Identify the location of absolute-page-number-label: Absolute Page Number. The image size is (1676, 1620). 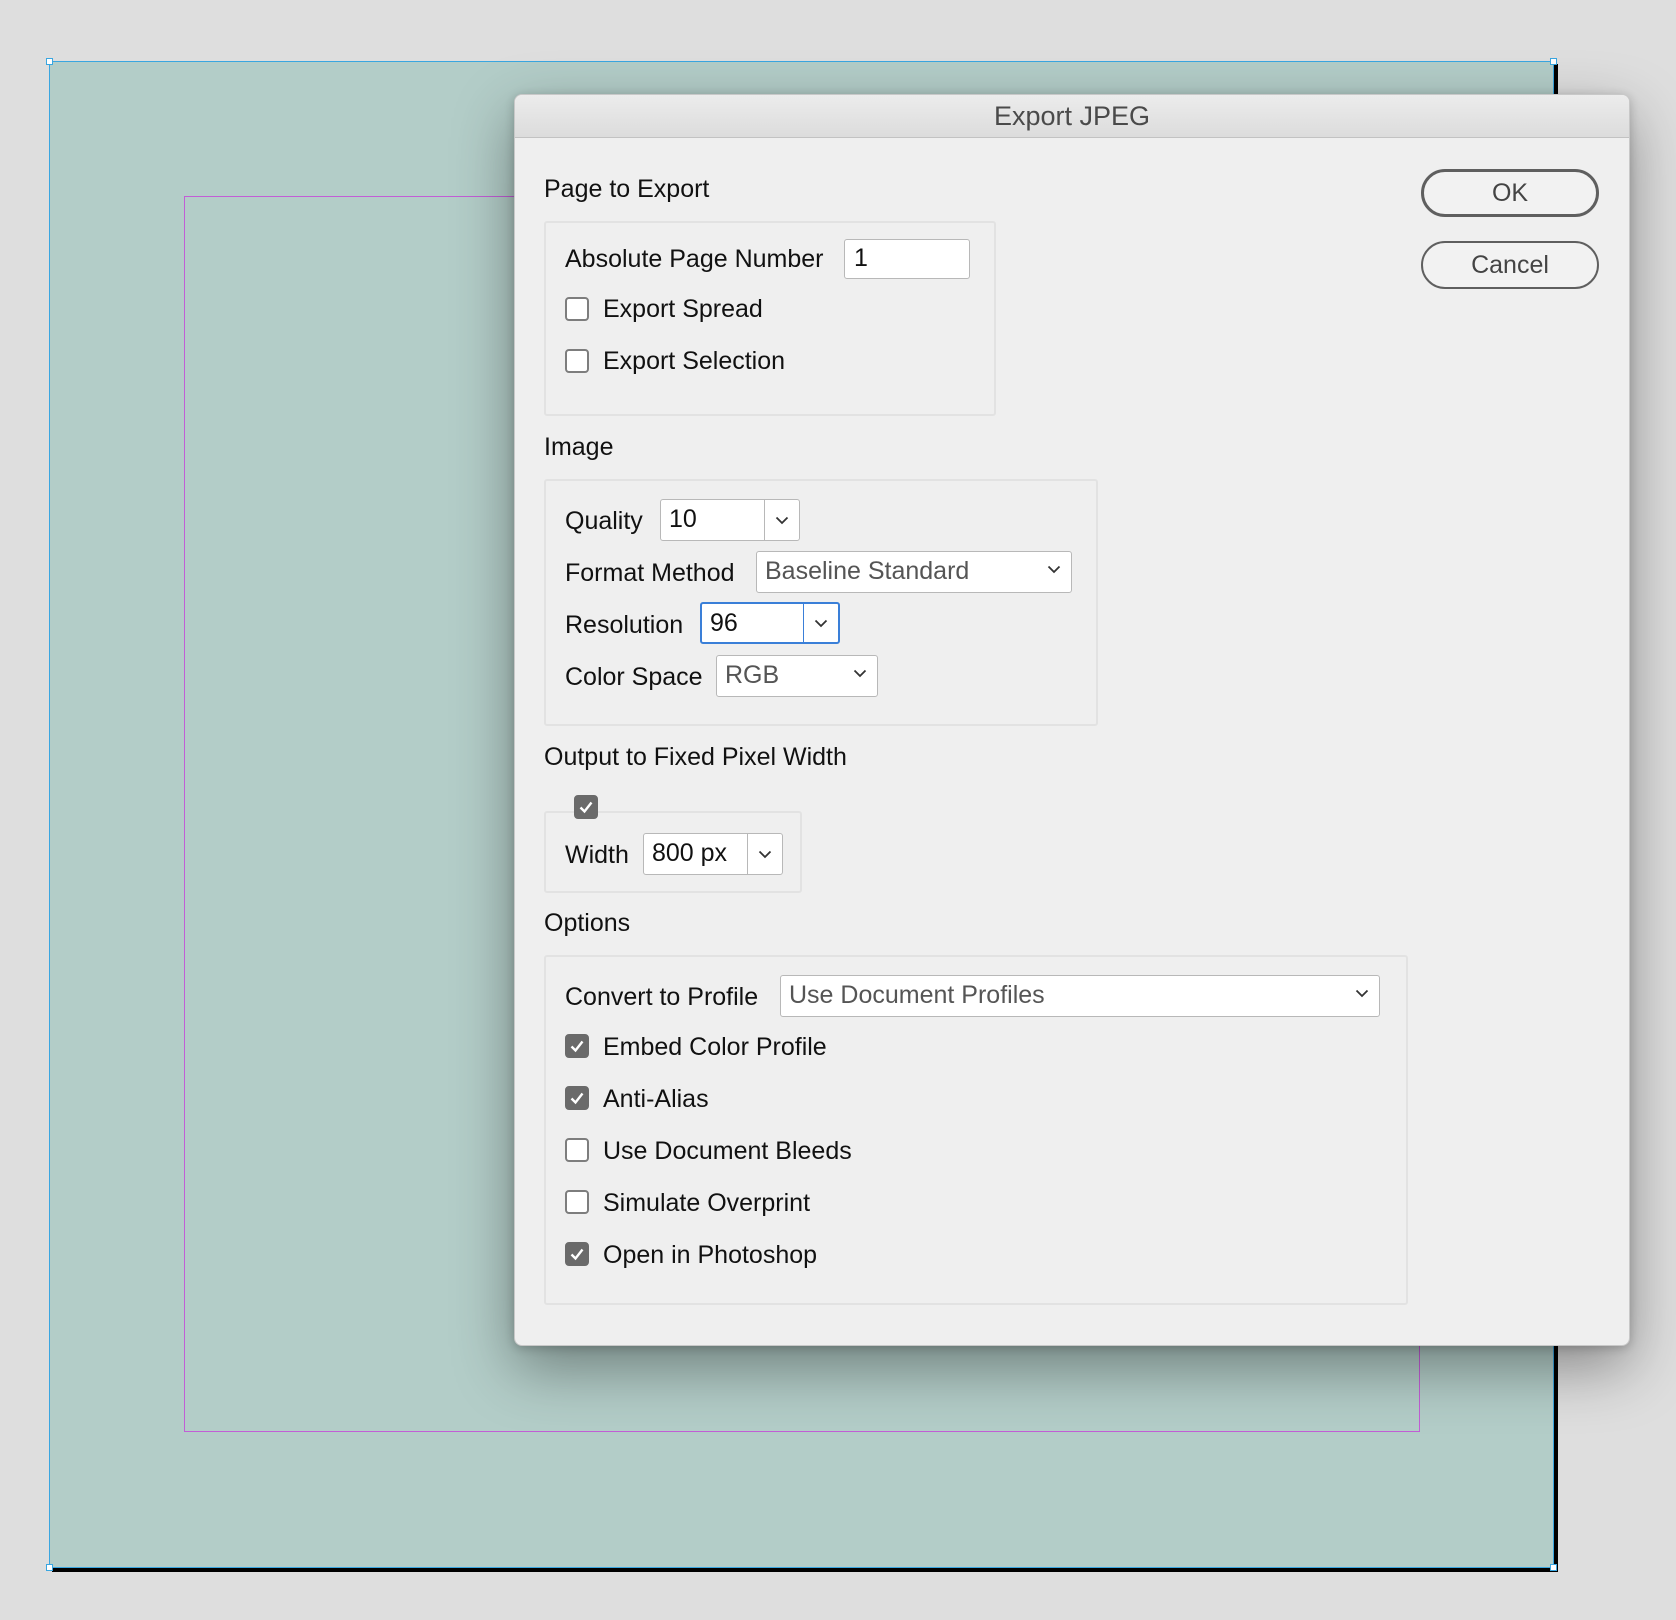
(694, 259).